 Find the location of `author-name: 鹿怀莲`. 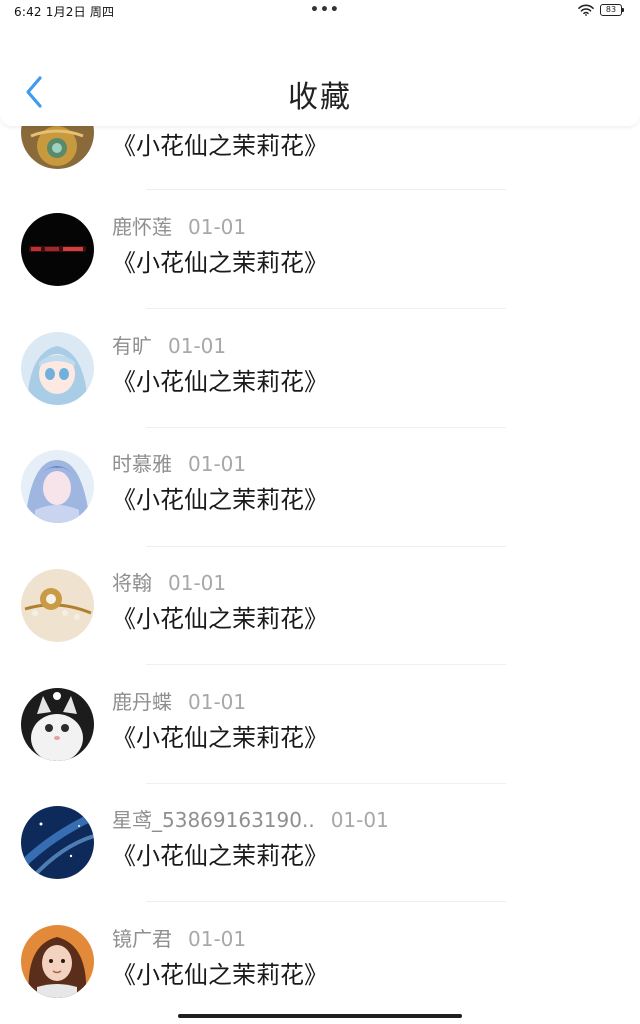

author-name: 鹿怀莲 is located at coordinates (142, 227).